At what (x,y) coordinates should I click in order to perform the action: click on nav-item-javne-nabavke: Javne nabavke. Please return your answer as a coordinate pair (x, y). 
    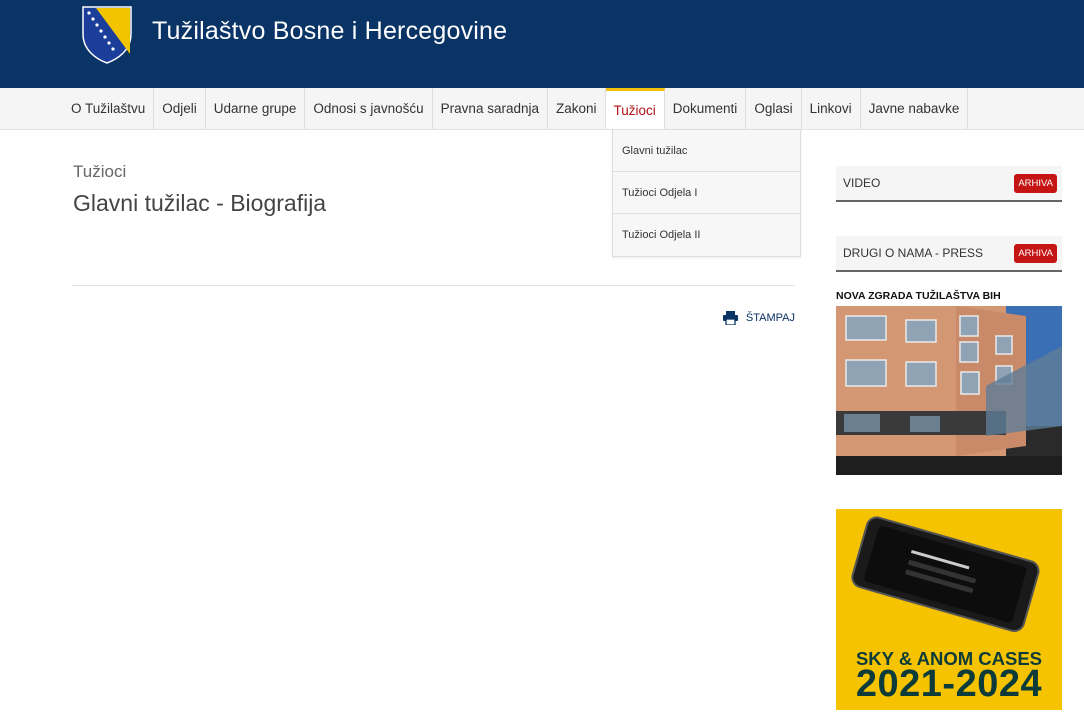
    Looking at the image, I should click on (915, 108).